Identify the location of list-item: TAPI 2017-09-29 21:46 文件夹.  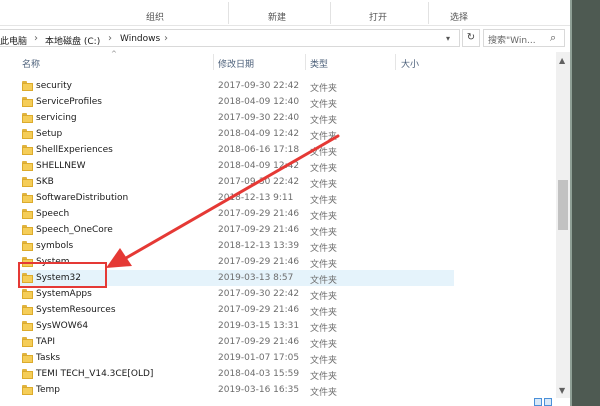
(236, 342).